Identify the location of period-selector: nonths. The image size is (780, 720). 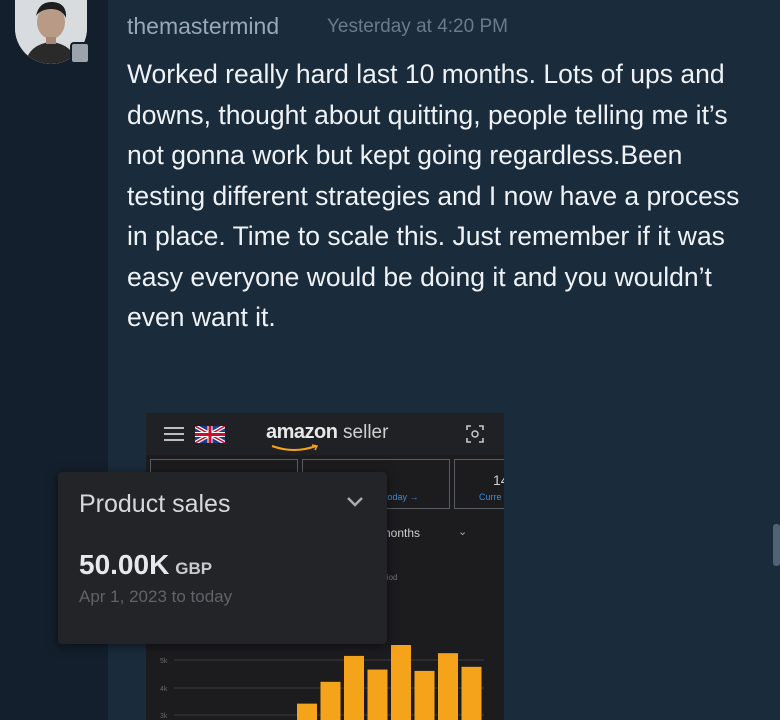
(402, 533).